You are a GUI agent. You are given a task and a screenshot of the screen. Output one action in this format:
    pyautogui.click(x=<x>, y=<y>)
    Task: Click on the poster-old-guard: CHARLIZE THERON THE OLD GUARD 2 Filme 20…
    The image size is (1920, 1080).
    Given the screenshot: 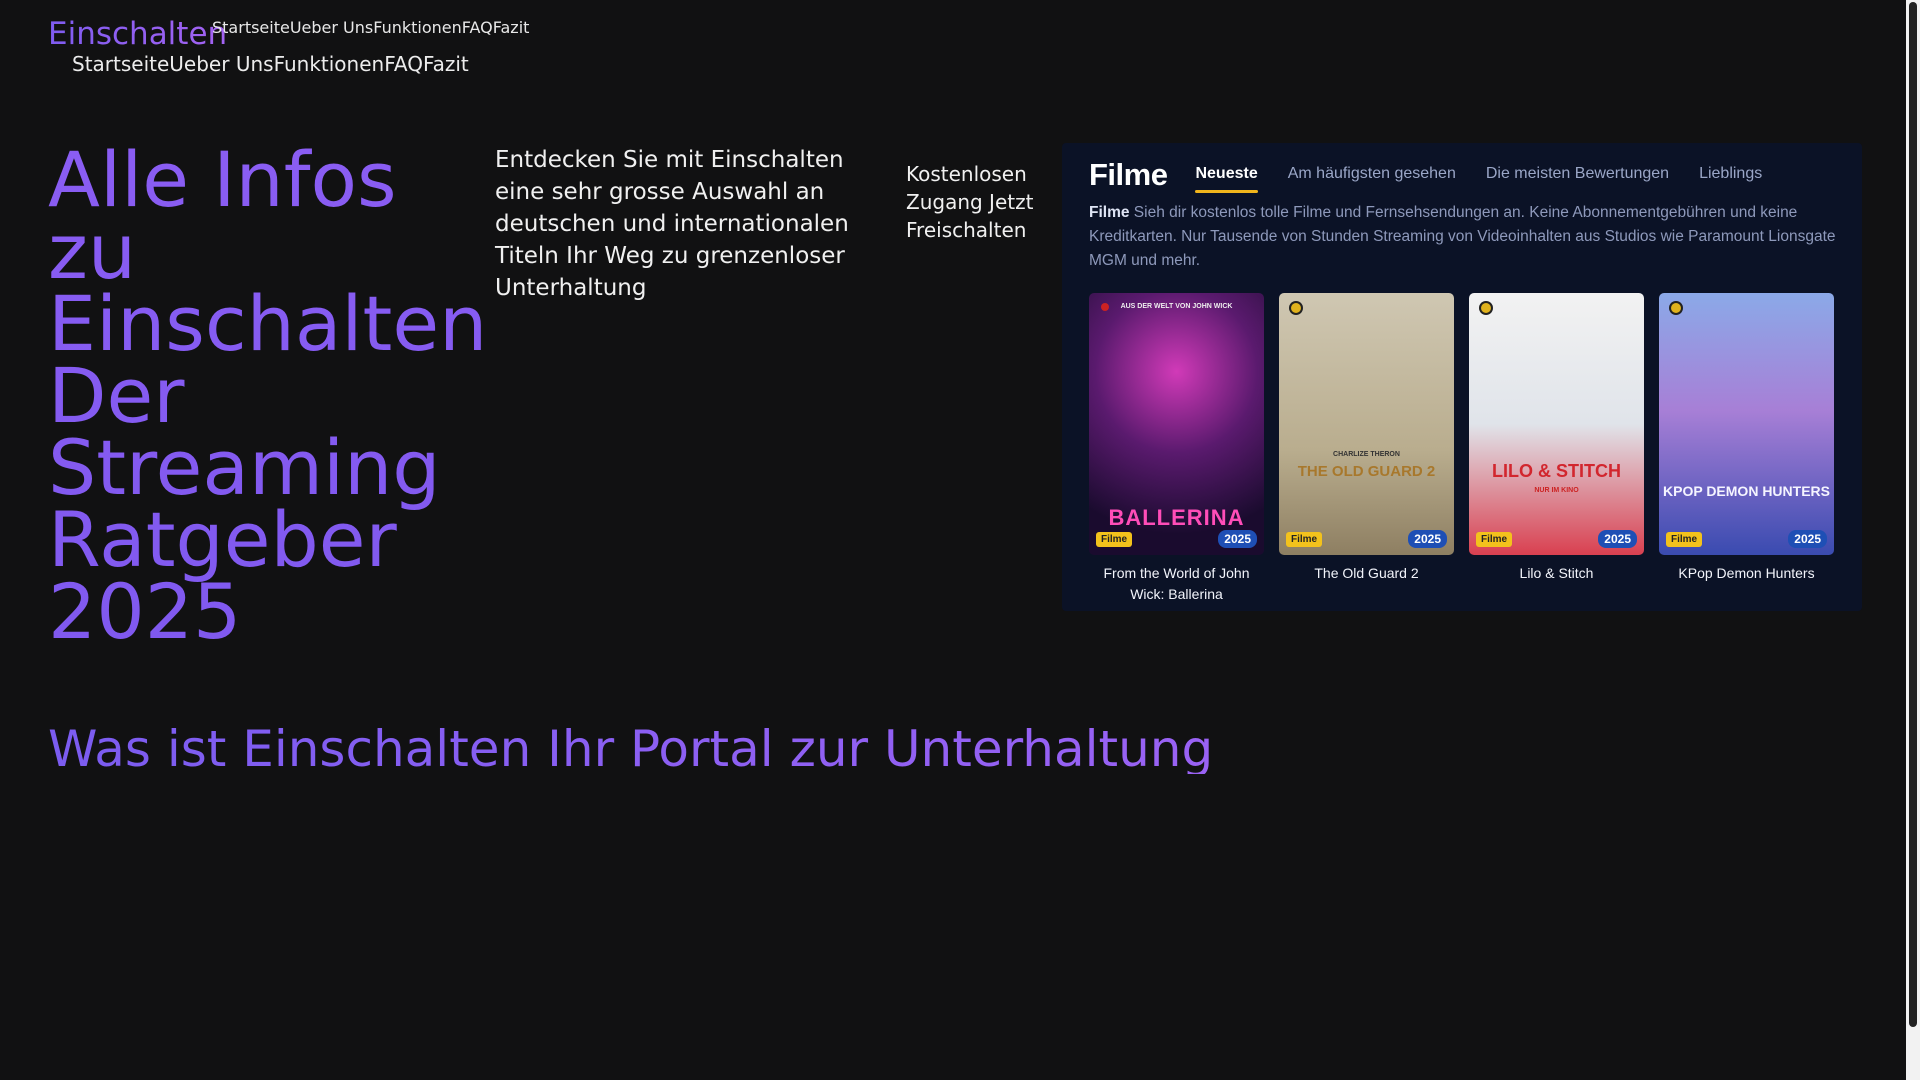 What is the action you would take?
    pyautogui.click(x=1366, y=424)
    